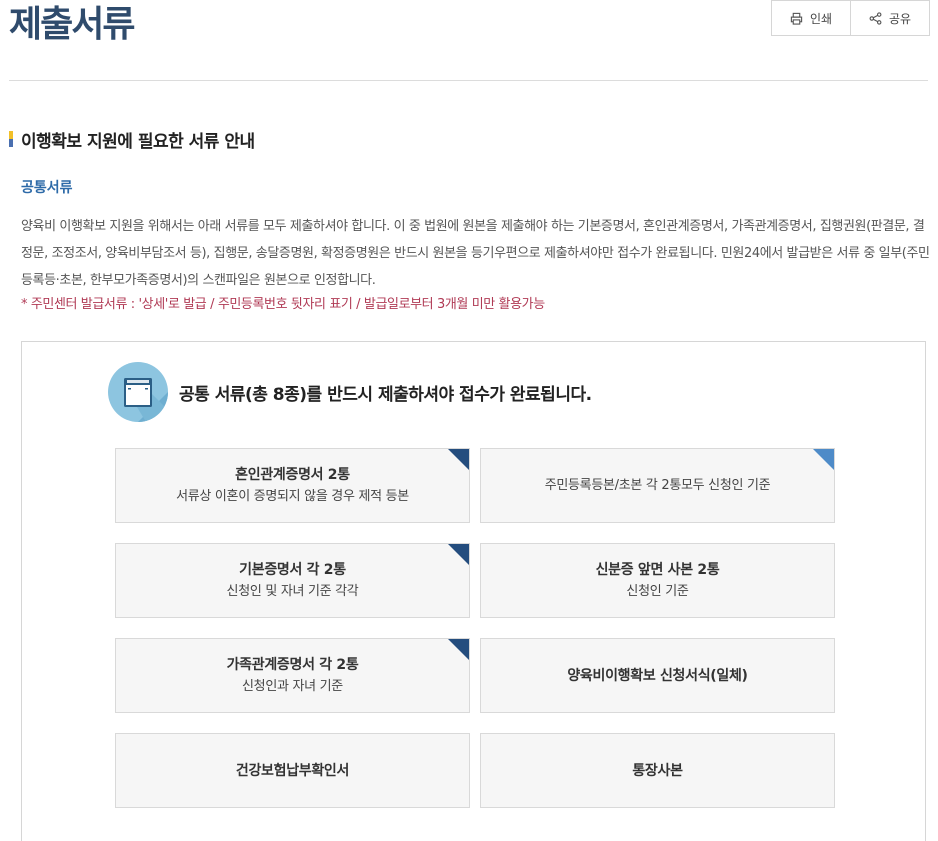 The image size is (938, 841). I want to click on share-button: 공유, so click(889, 18).